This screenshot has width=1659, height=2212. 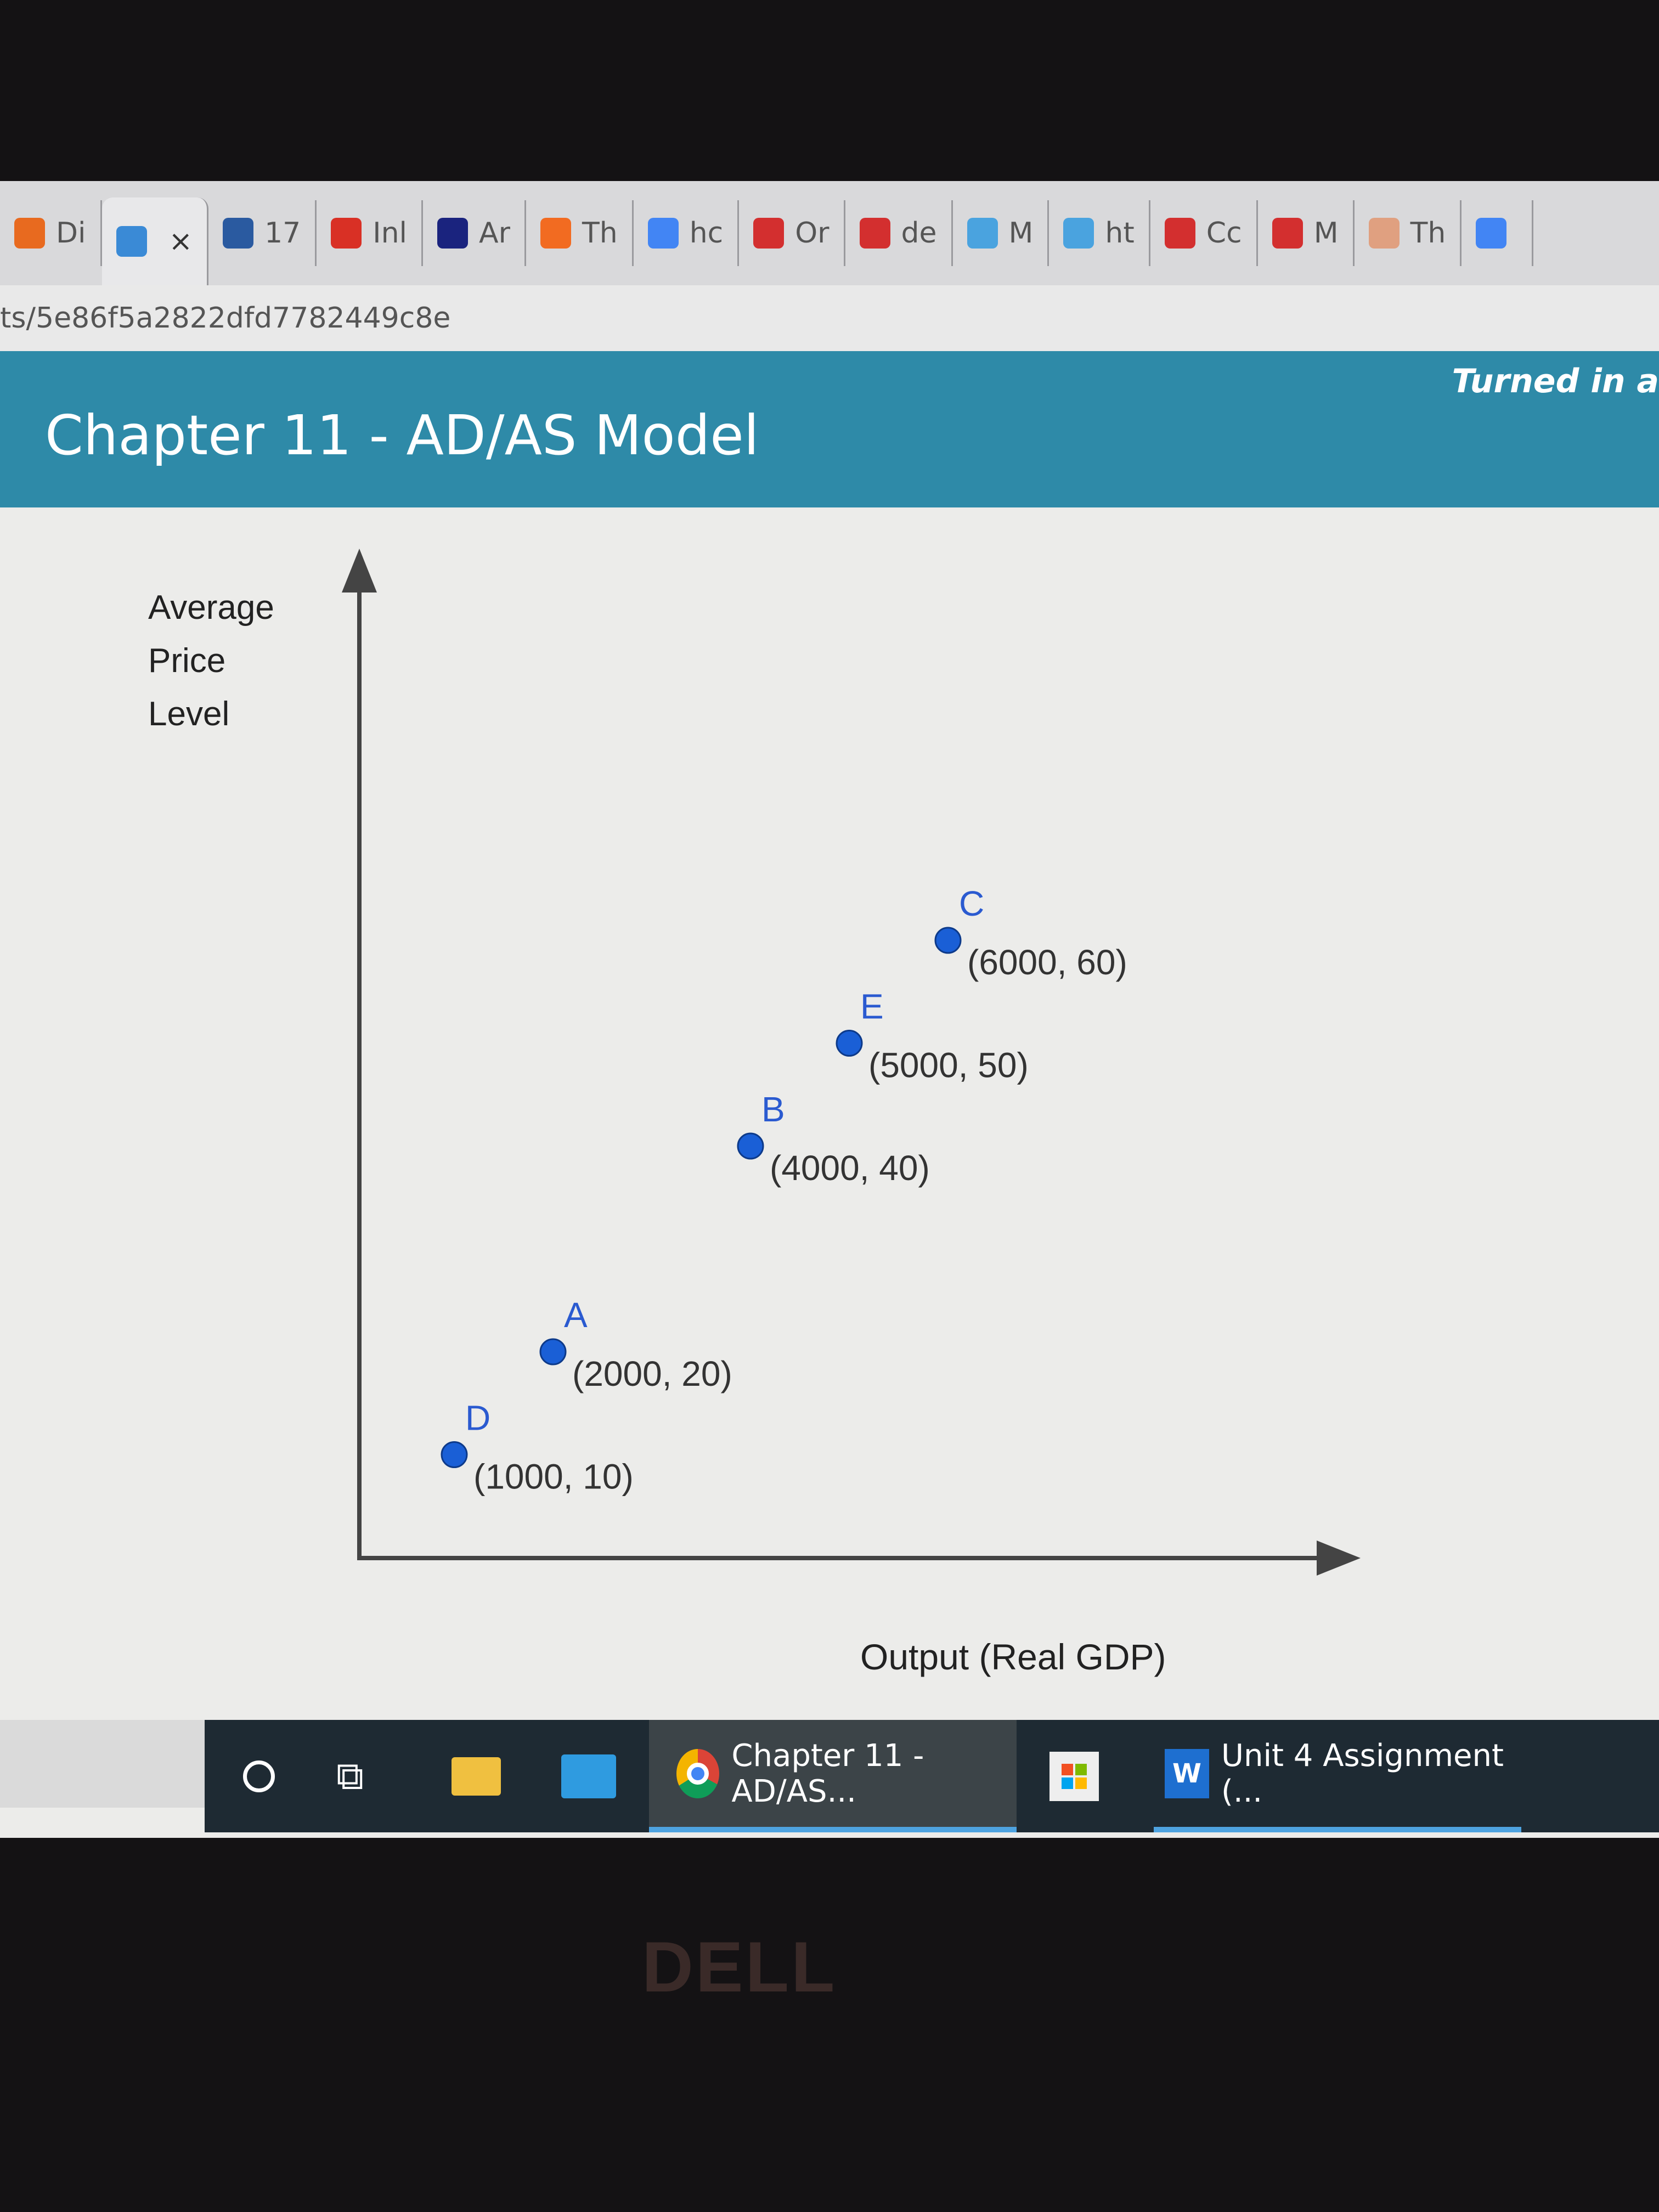 What do you see at coordinates (576, 1315) in the screenshot?
I see `point-name-label: A` at bounding box center [576, 1315].